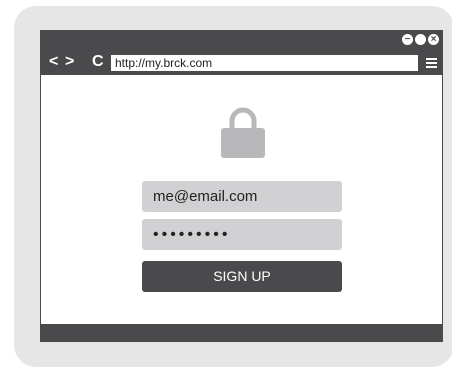  Describe the element at coordinates (241, 332) in the screenshot. I see `browser-status-bar` at that location.